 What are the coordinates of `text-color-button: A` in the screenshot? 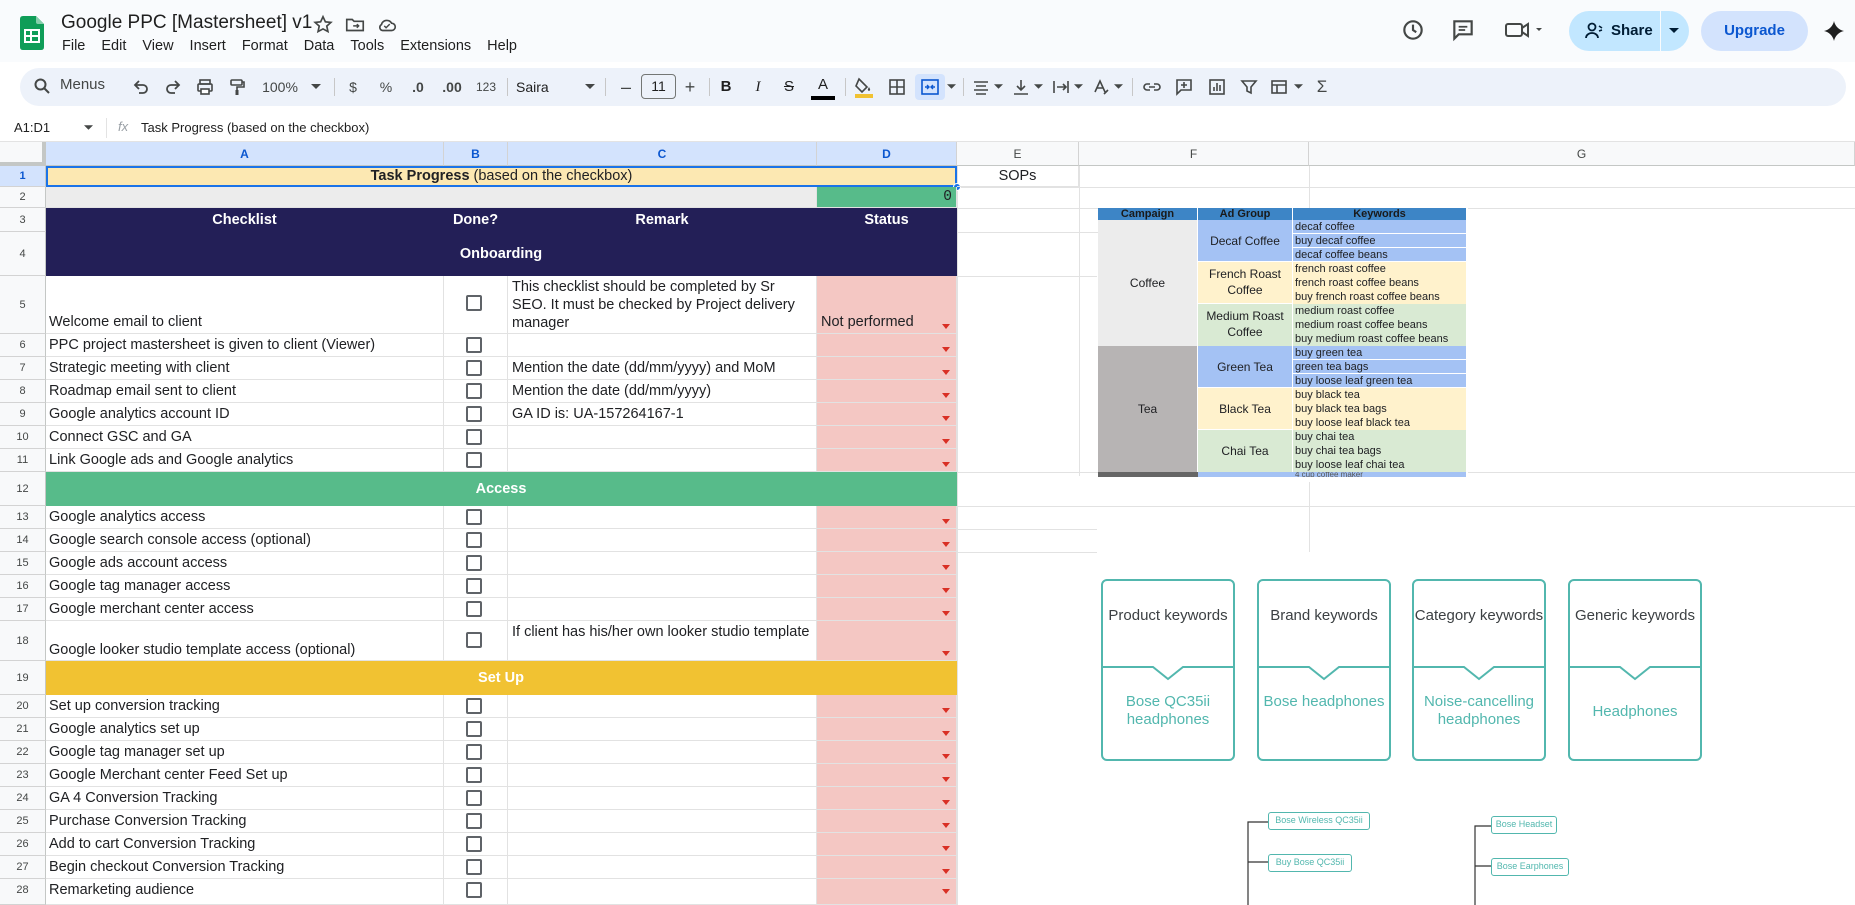 It's located at (823, 87).